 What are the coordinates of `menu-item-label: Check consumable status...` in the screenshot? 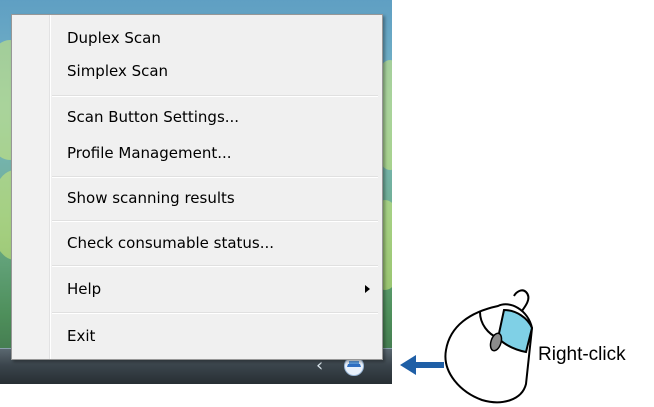 It's located at (171, 243).